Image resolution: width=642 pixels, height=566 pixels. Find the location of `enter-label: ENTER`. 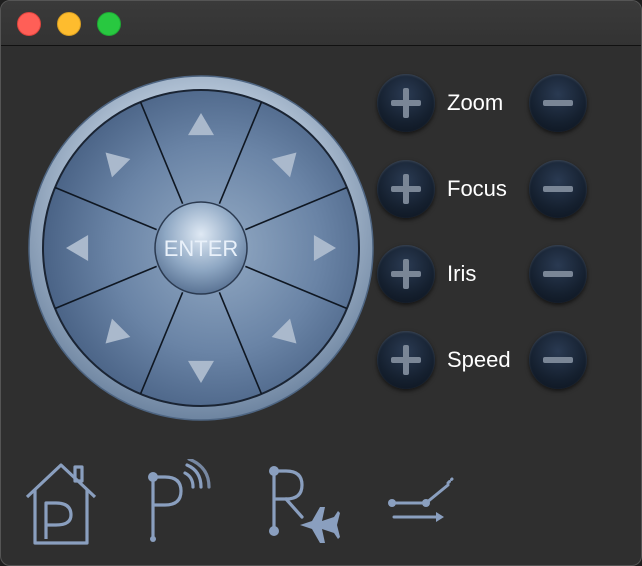

enter-label: ENTER is located at coordinates (201, 248).